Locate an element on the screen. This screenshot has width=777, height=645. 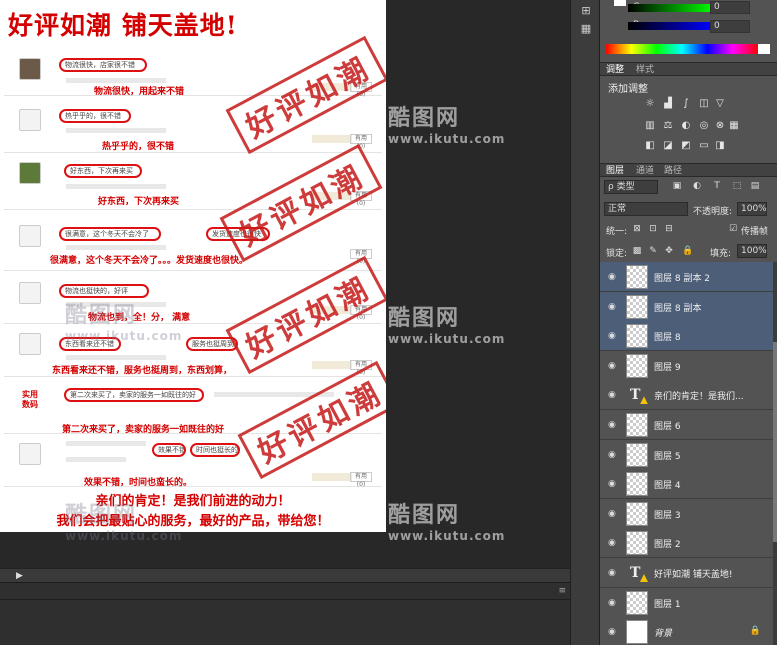
white-swatch is located at coordinates (764, 49).